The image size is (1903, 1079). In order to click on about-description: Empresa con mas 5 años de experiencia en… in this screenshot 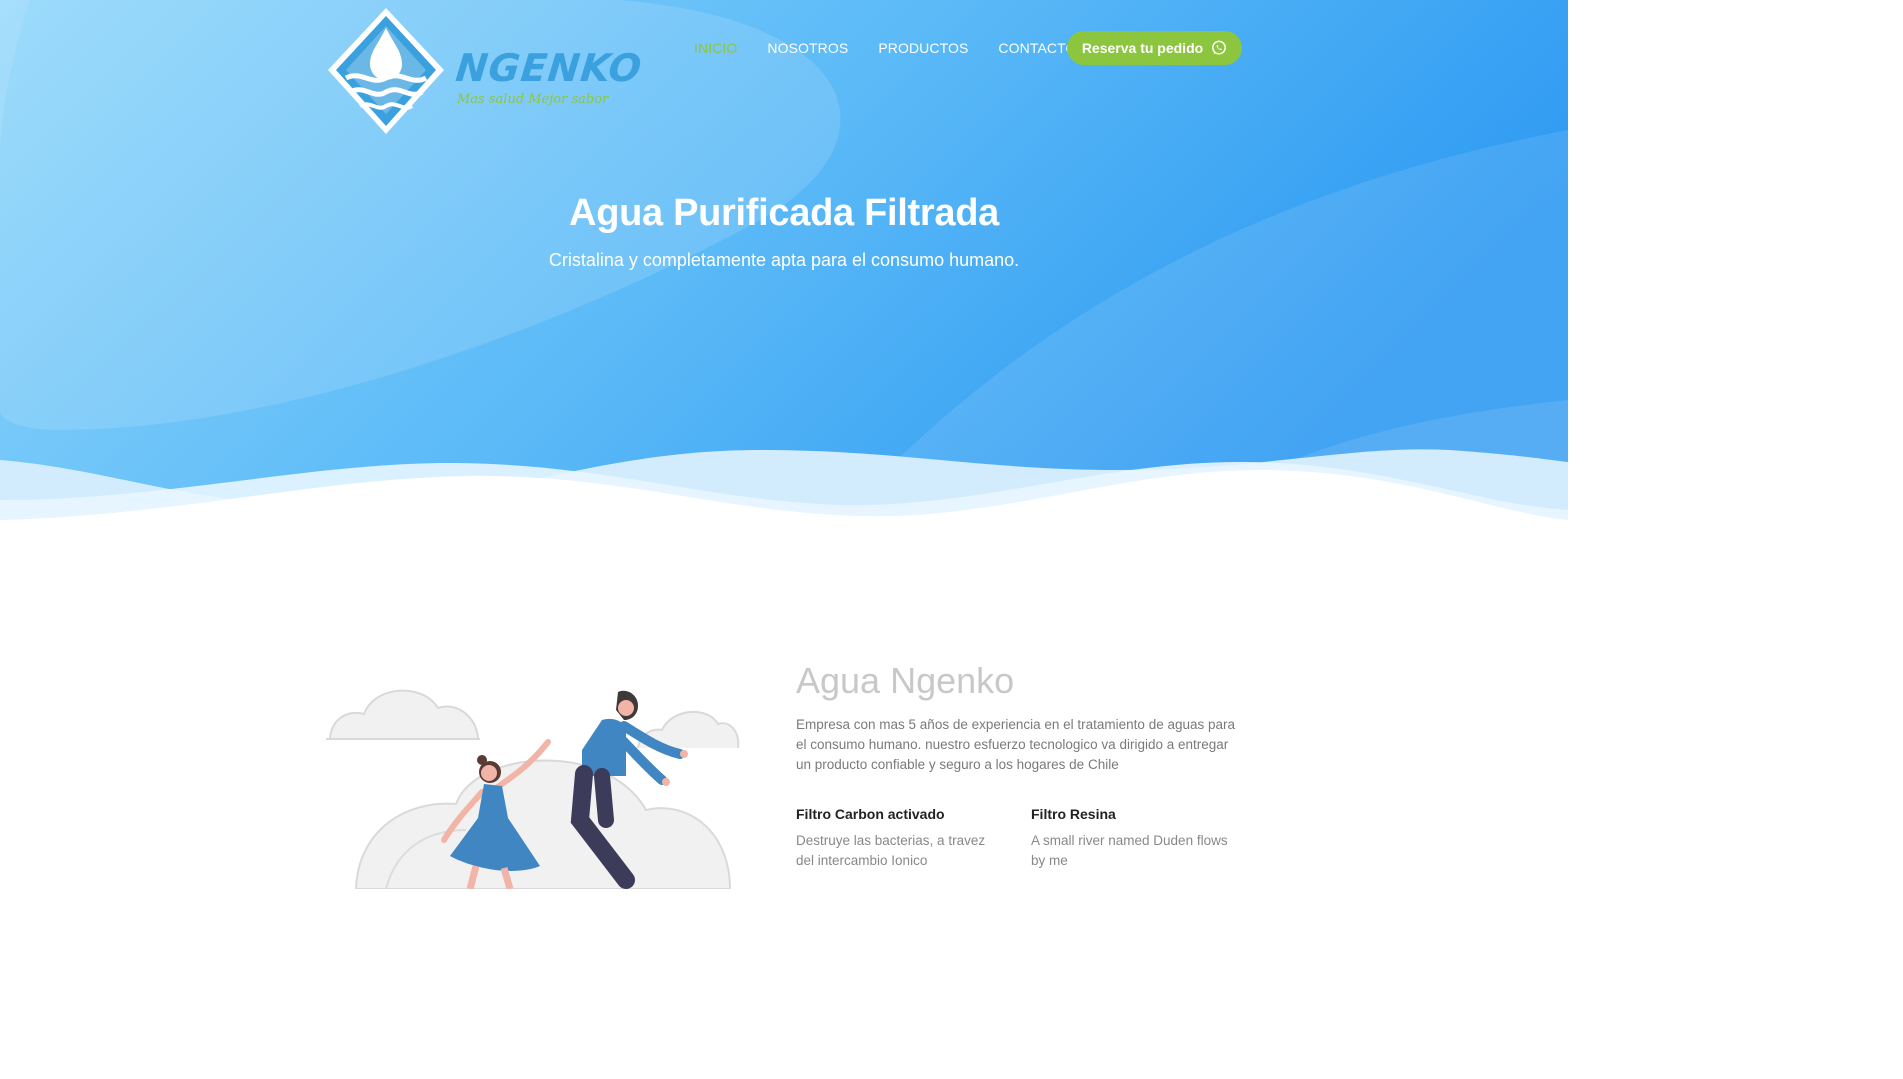, I will do `click(1016, 744)`.